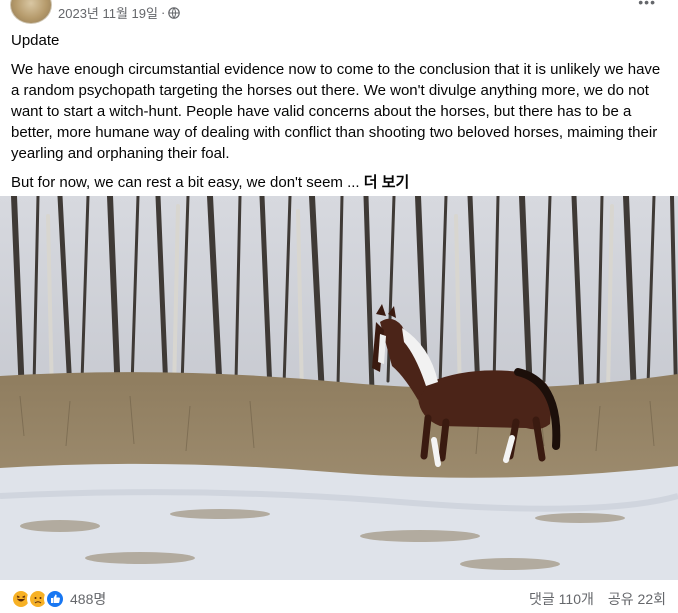 This screenshot has height=613, width=678. What do you see at coordinates (561, 599) in the screenshot?
I see `comments-count: 댓글 110개` at bounding box center [561, 599].